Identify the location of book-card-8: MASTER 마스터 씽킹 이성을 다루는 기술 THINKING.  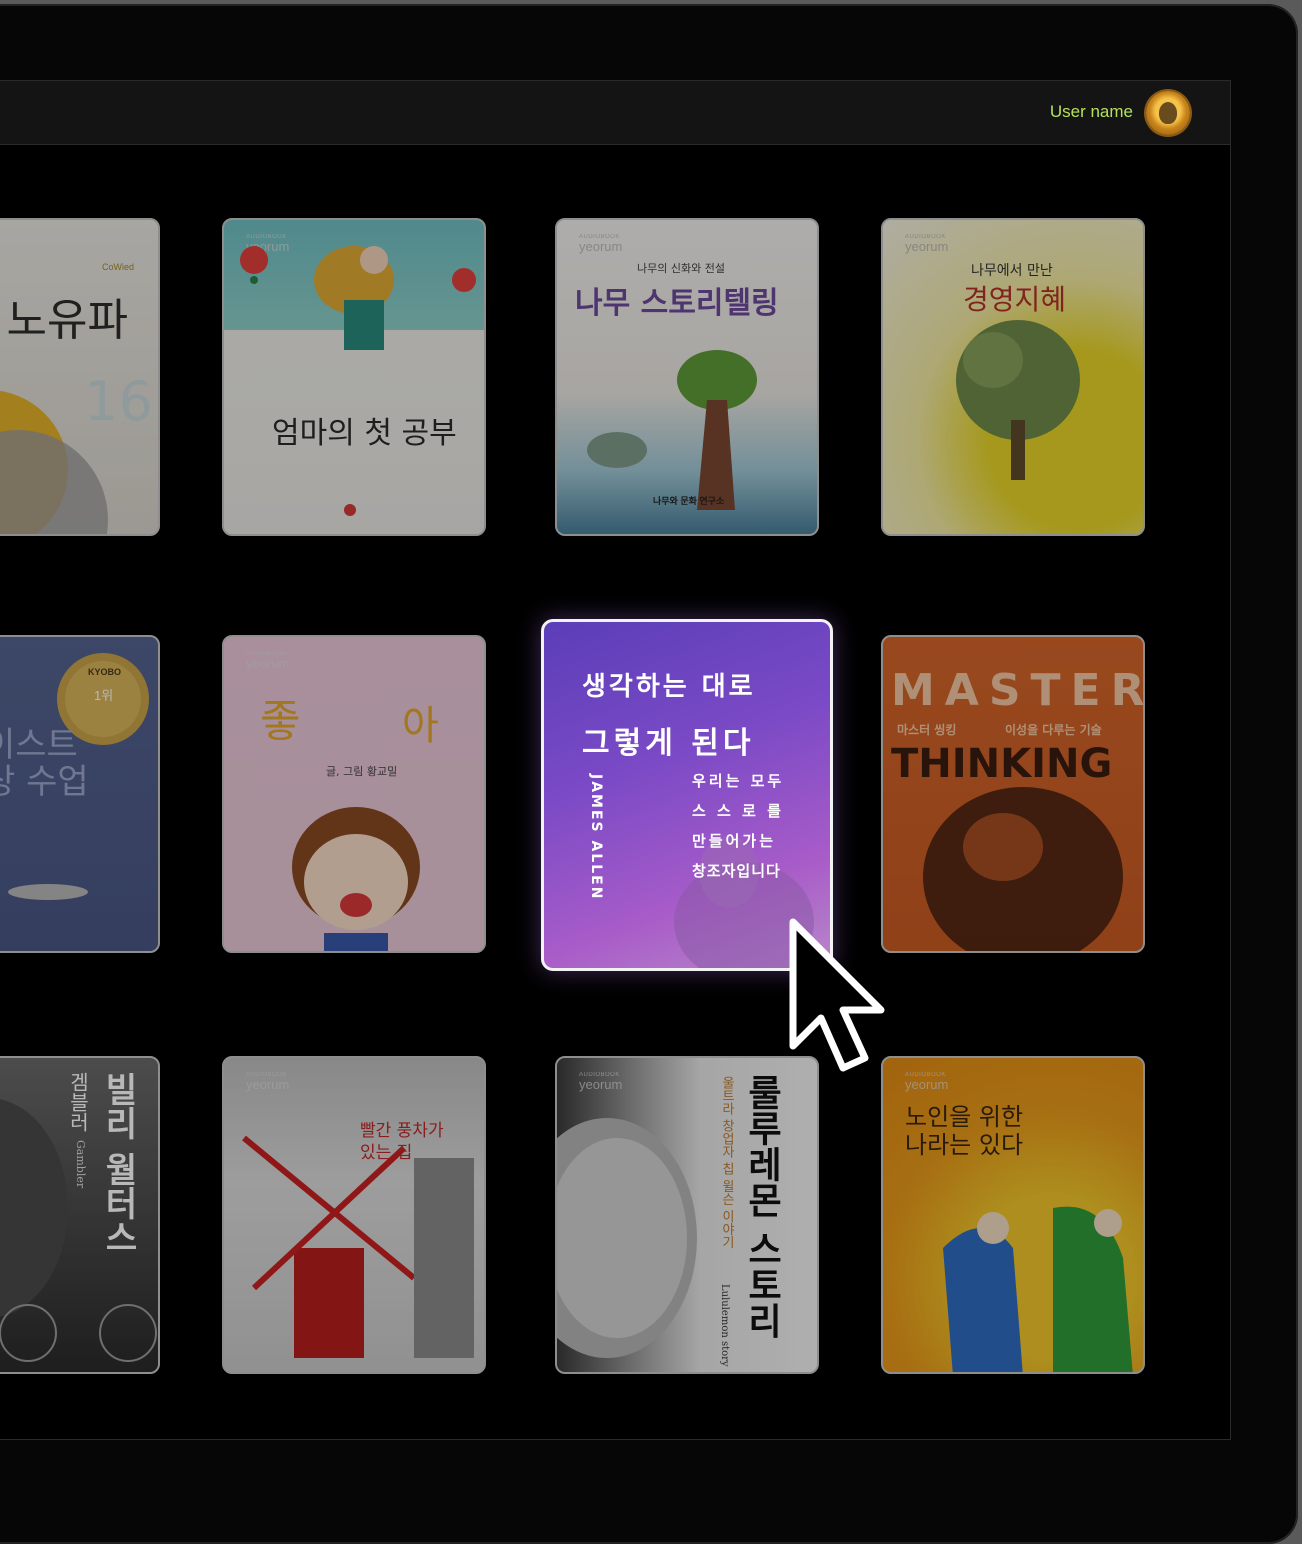
(1013, 794).